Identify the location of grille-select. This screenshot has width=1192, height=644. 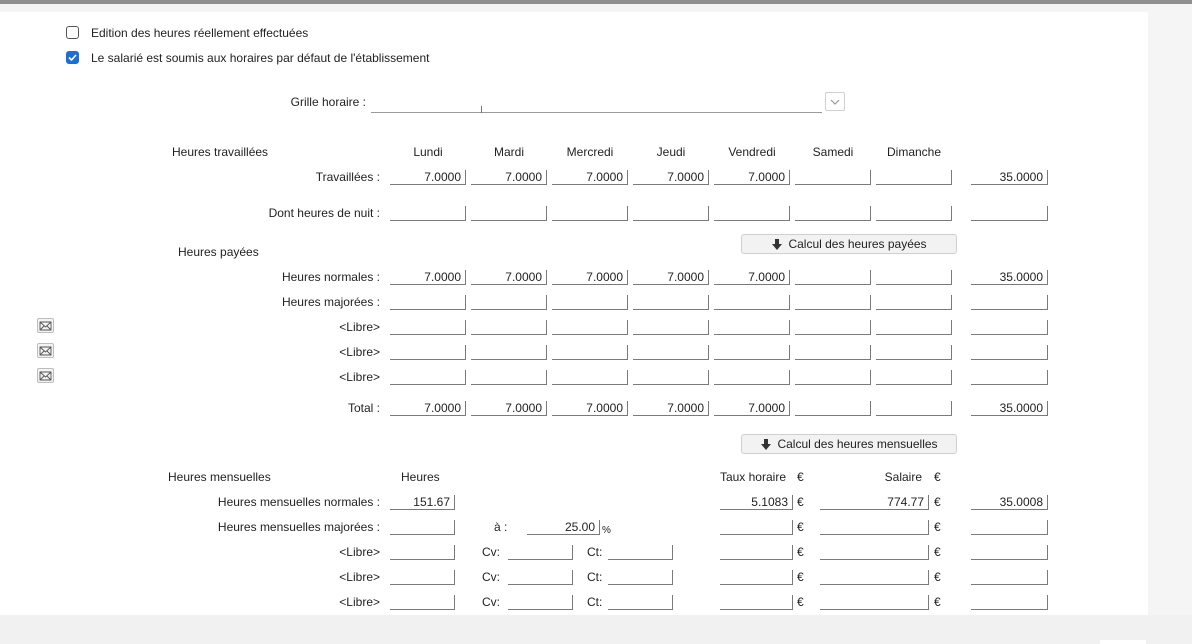
(596, 104).